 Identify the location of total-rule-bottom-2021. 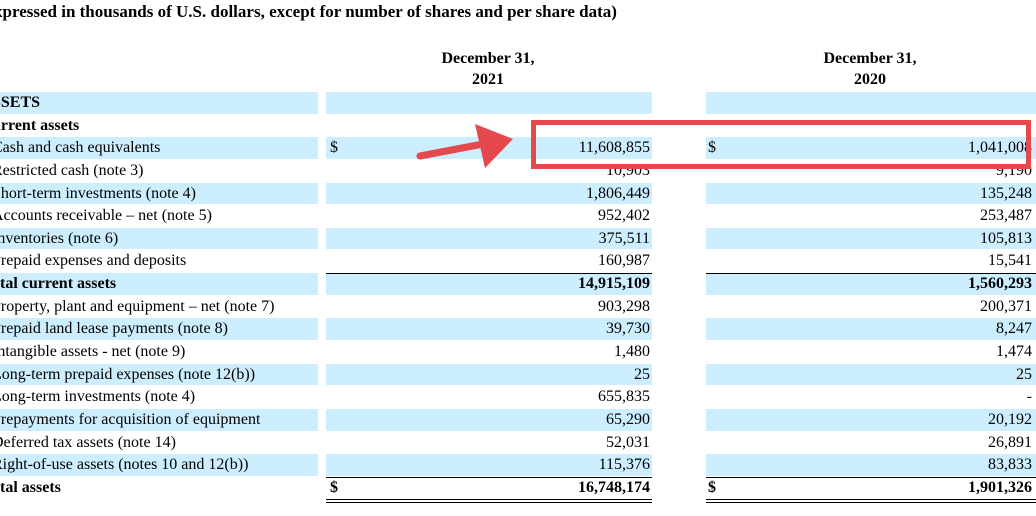
(489, 499).